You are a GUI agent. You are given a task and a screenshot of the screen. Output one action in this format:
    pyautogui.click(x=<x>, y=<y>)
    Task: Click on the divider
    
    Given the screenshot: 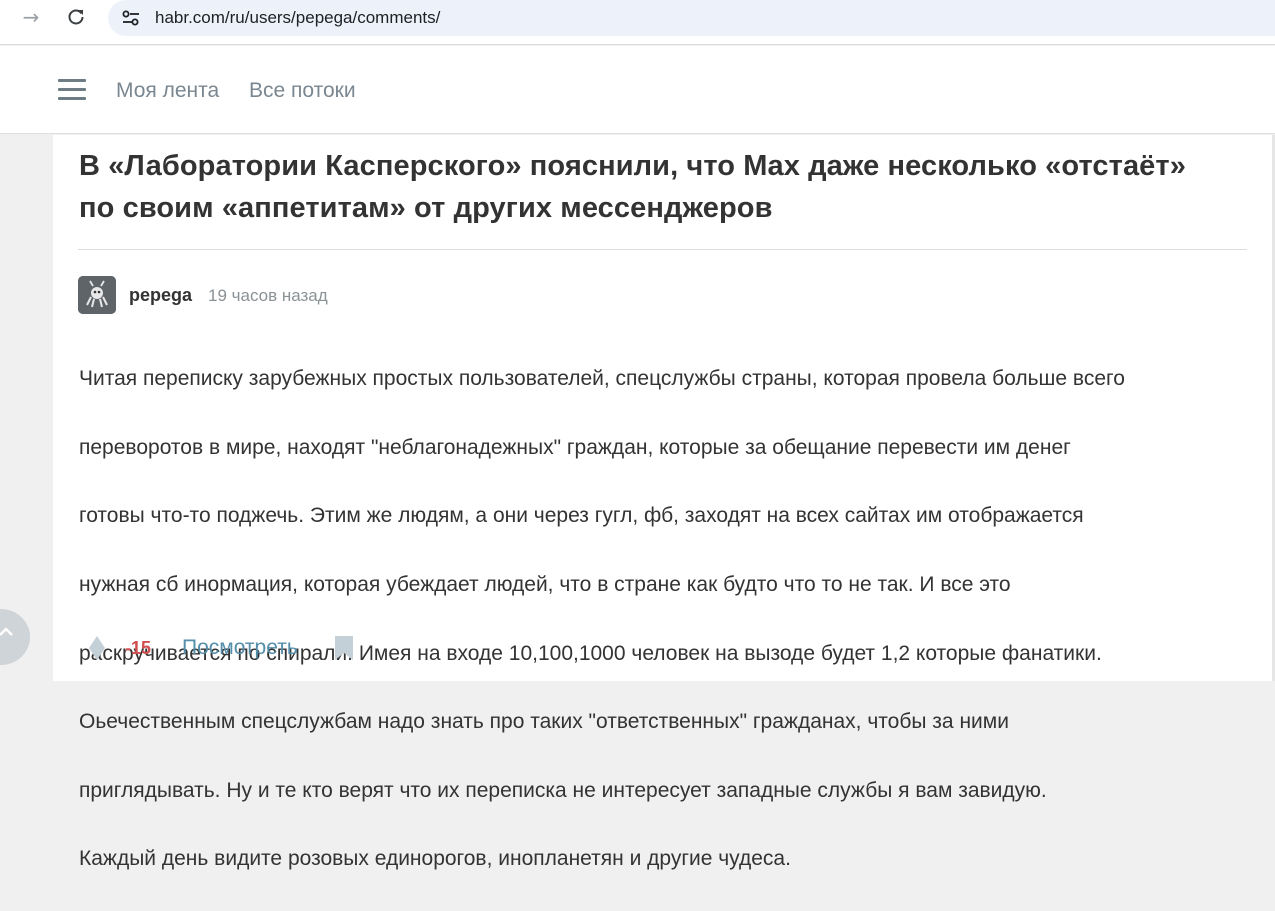 What is the action you would take?
    pyautogui.click(x=662, y=249)
    